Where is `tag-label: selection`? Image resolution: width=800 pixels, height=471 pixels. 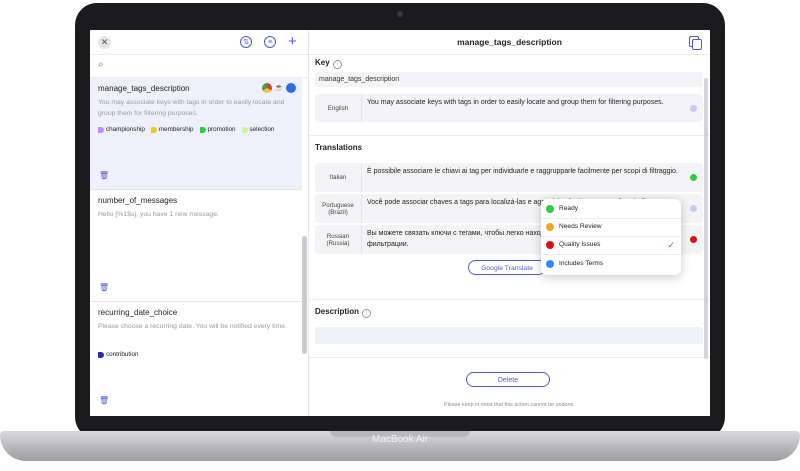
tag-label: selection is located at coordinates (262, 129).